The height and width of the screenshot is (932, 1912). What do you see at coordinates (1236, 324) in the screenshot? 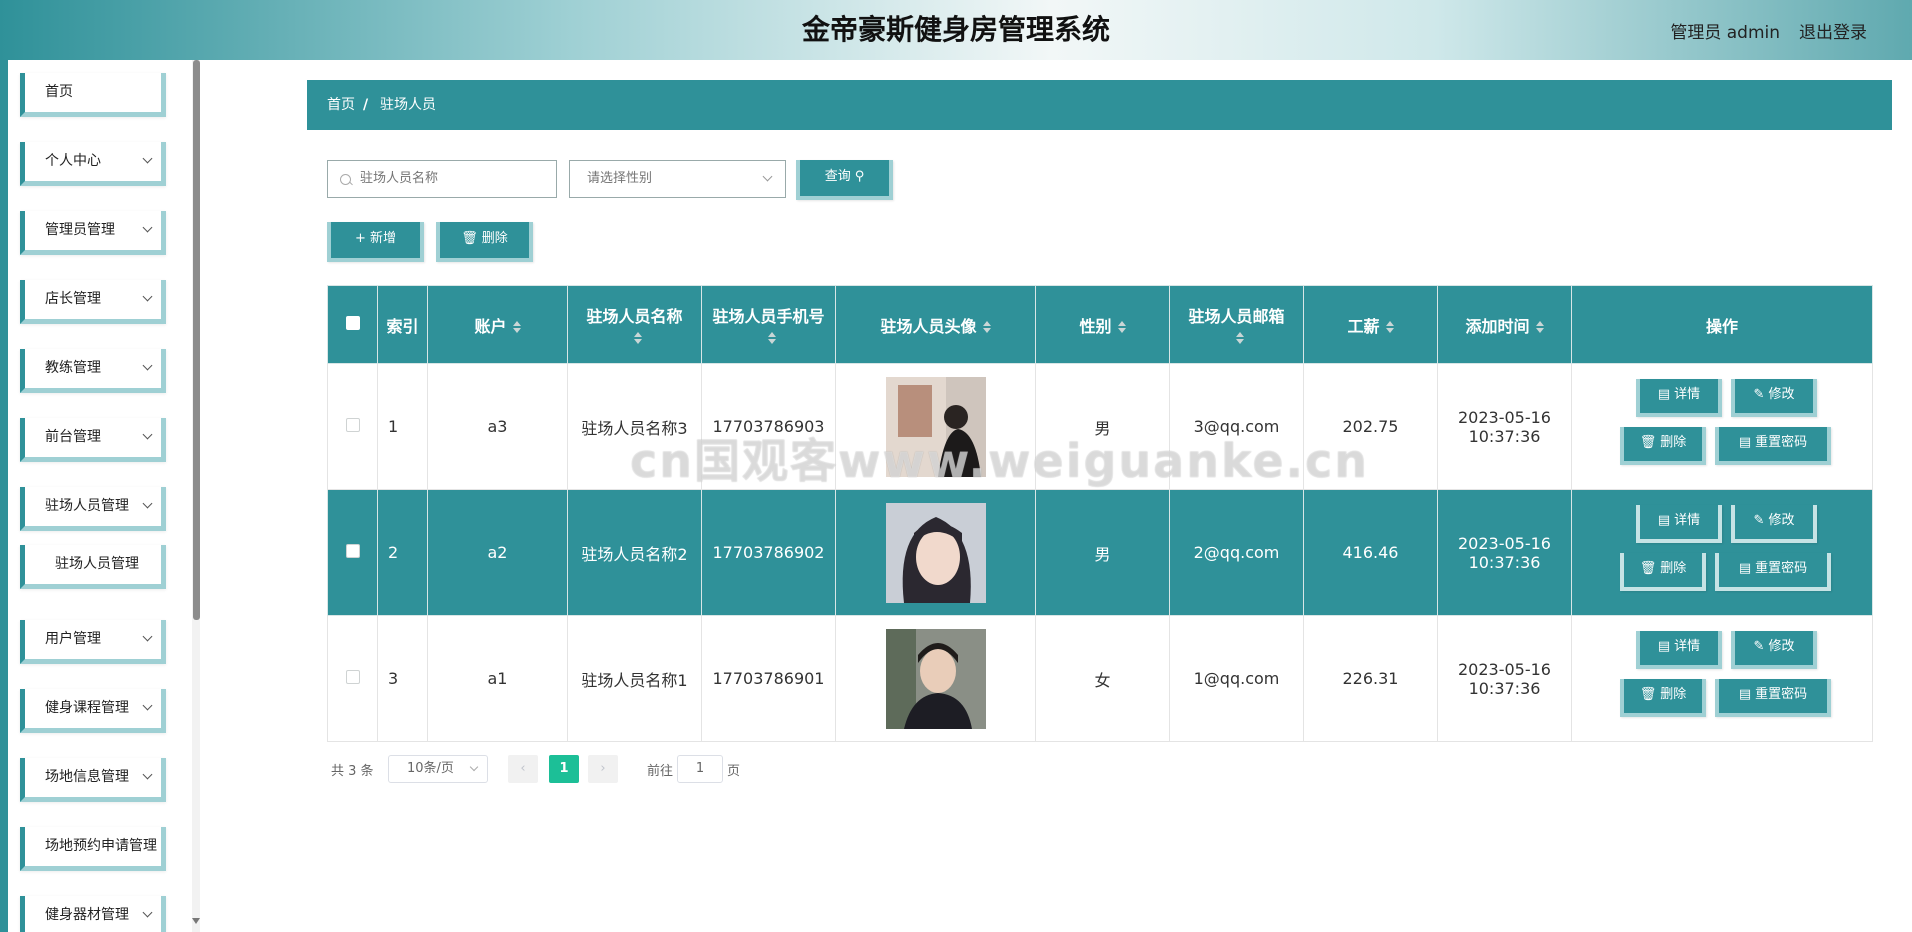
I see `header-email: 驻场人员邮箱` at bounding box center [1236, 324].